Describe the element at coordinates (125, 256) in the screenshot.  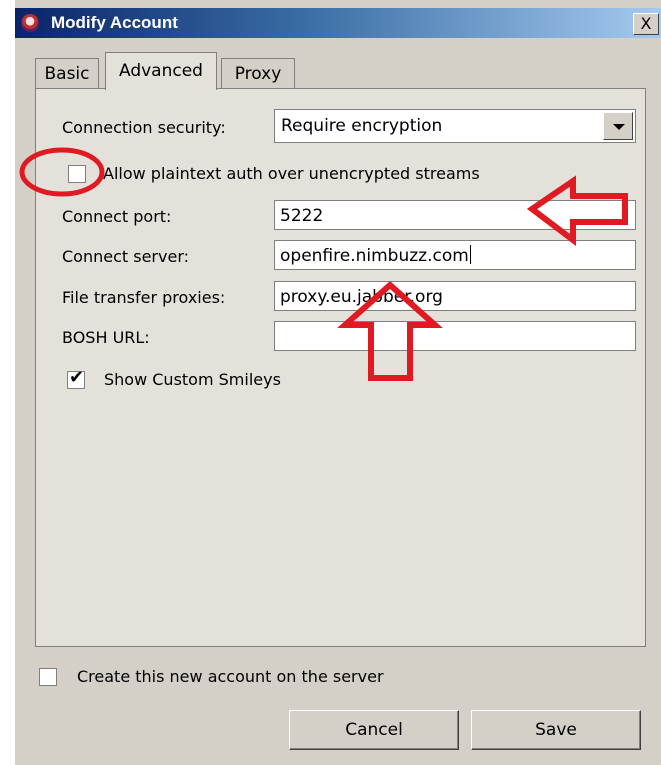
I see `connect-server-label: Connect server:` at that location.